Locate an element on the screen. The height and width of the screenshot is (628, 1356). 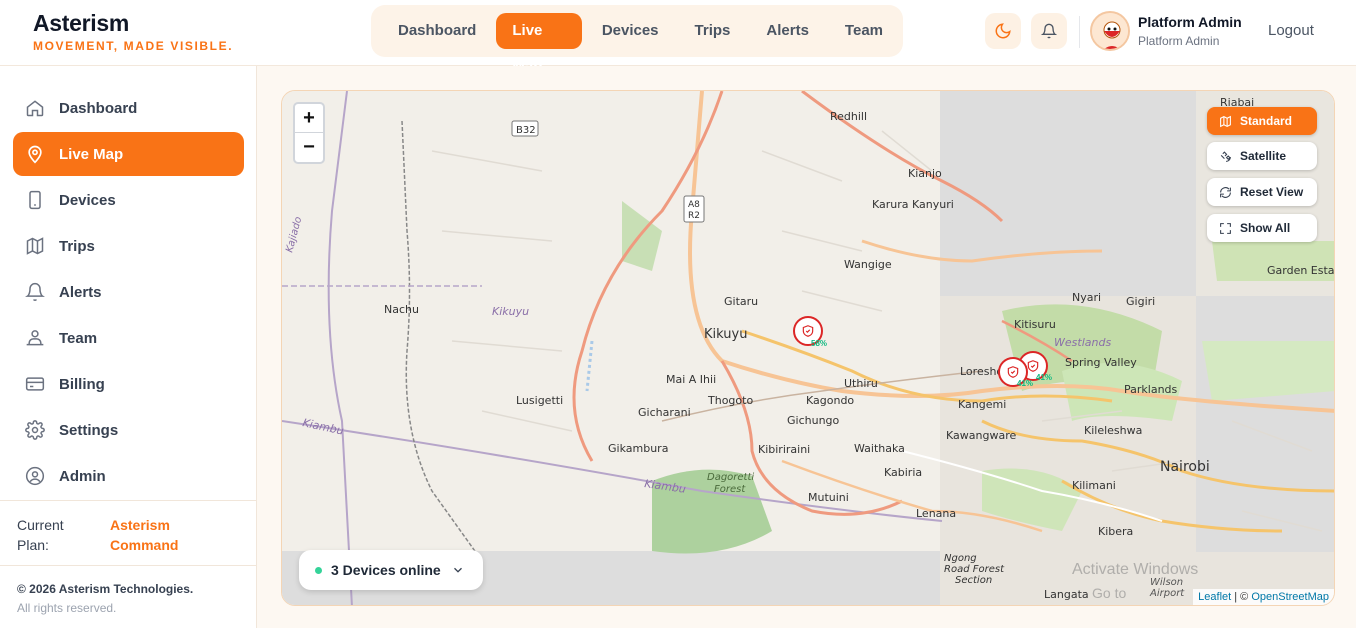
show-all-button: Show All is located at coordinates (1262, 228).